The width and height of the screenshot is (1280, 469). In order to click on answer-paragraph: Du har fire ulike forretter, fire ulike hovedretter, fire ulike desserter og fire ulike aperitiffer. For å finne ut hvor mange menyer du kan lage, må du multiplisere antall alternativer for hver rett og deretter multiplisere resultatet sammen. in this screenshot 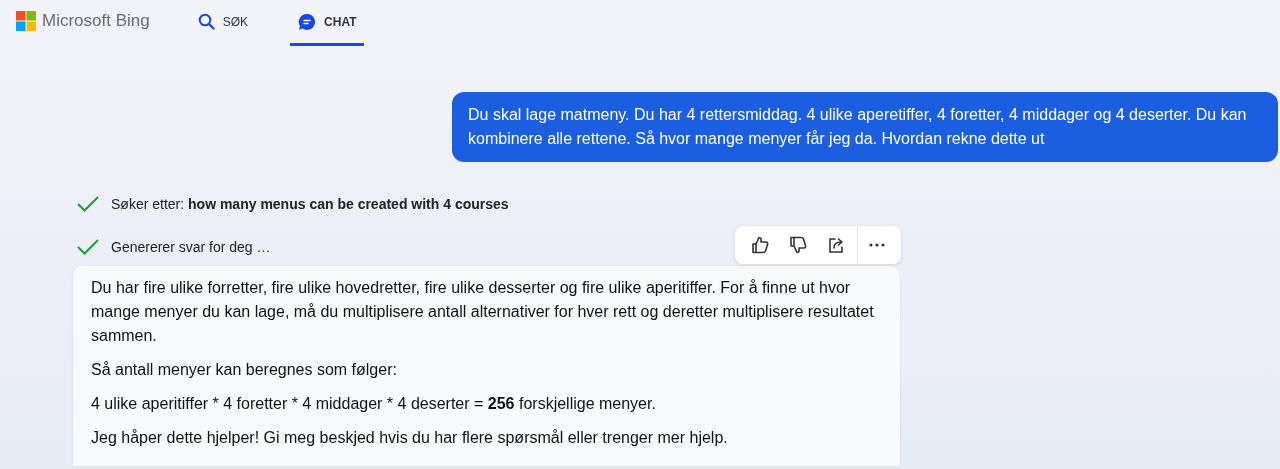, I will do `click(483, 312)`.